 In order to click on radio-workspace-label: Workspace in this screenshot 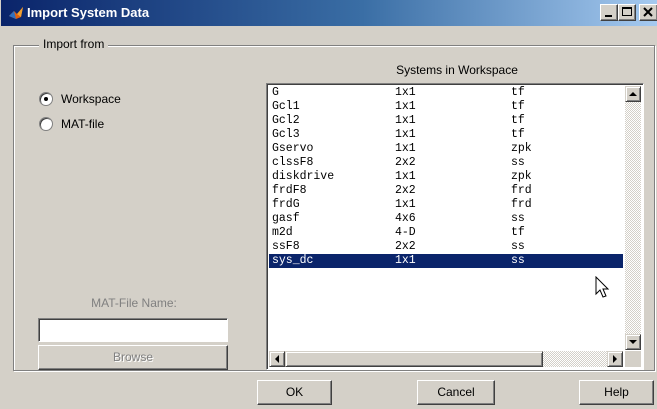, I will do `click(91, 99)`.